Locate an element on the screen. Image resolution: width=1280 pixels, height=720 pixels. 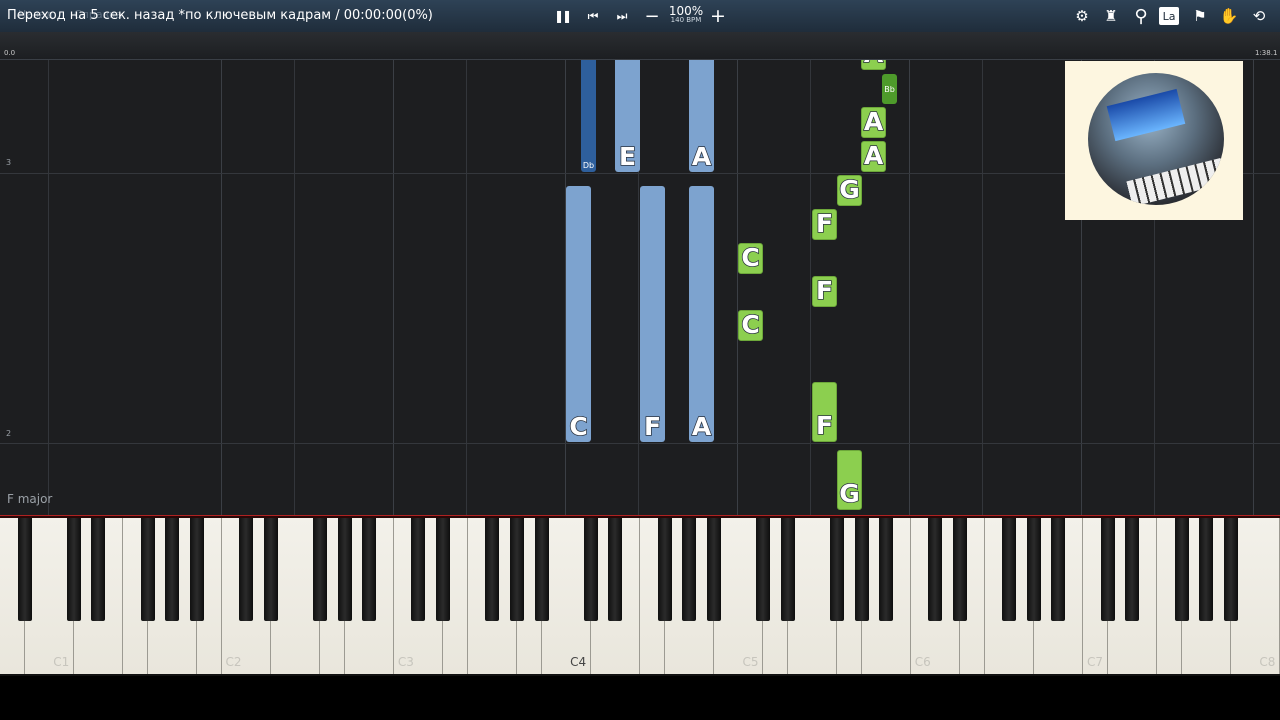
settings-icon: ⚙ is located at coordinates (1082, 16).